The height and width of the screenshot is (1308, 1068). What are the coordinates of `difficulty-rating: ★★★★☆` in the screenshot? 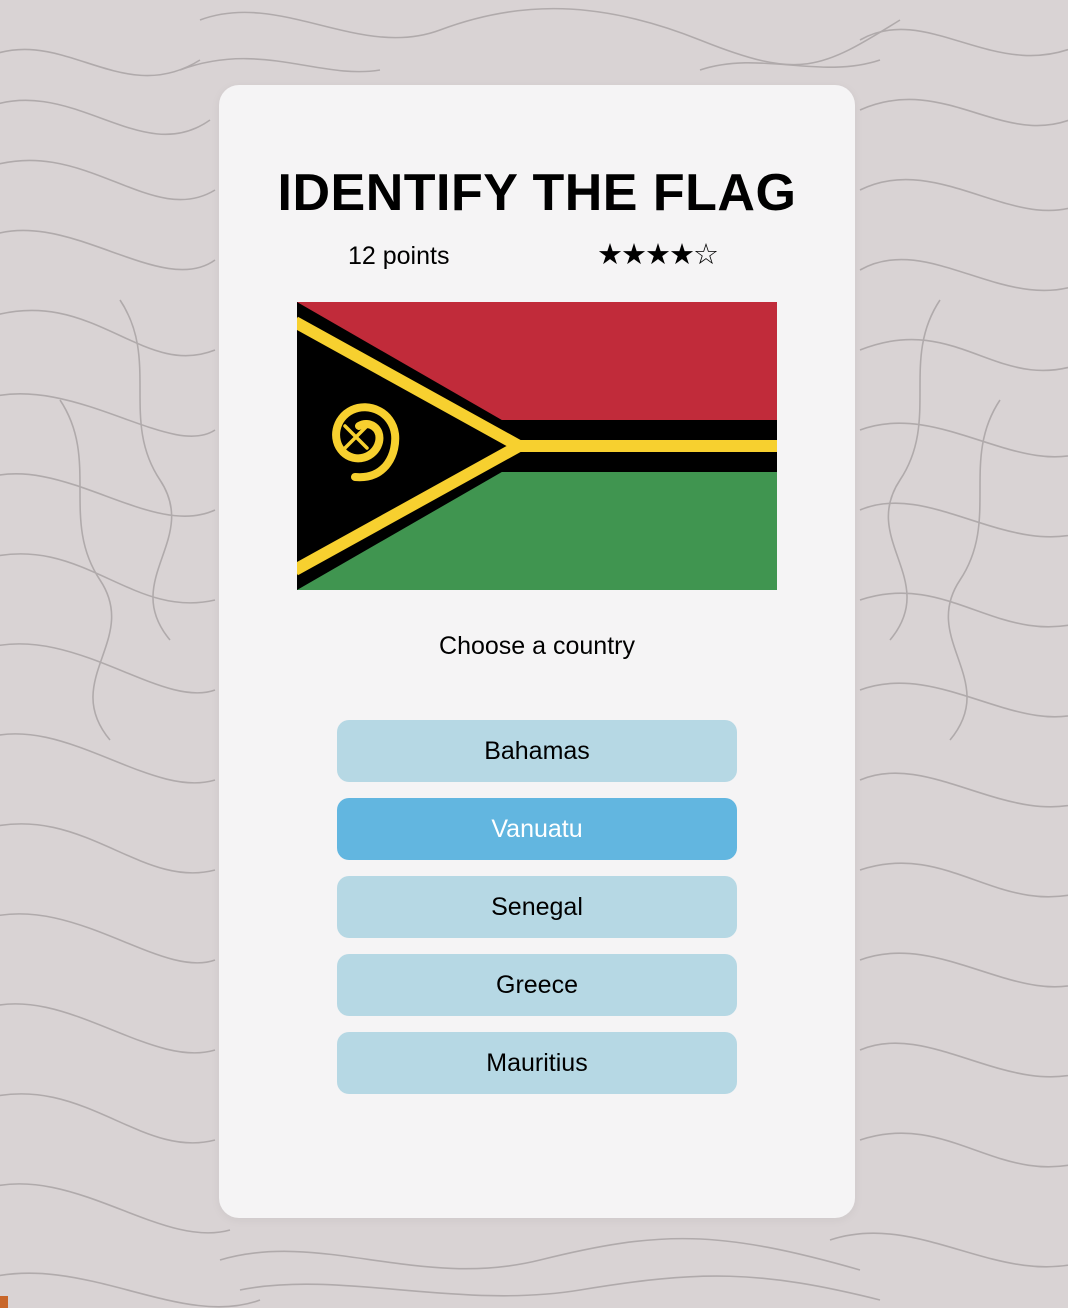 It's located at (658, 254).